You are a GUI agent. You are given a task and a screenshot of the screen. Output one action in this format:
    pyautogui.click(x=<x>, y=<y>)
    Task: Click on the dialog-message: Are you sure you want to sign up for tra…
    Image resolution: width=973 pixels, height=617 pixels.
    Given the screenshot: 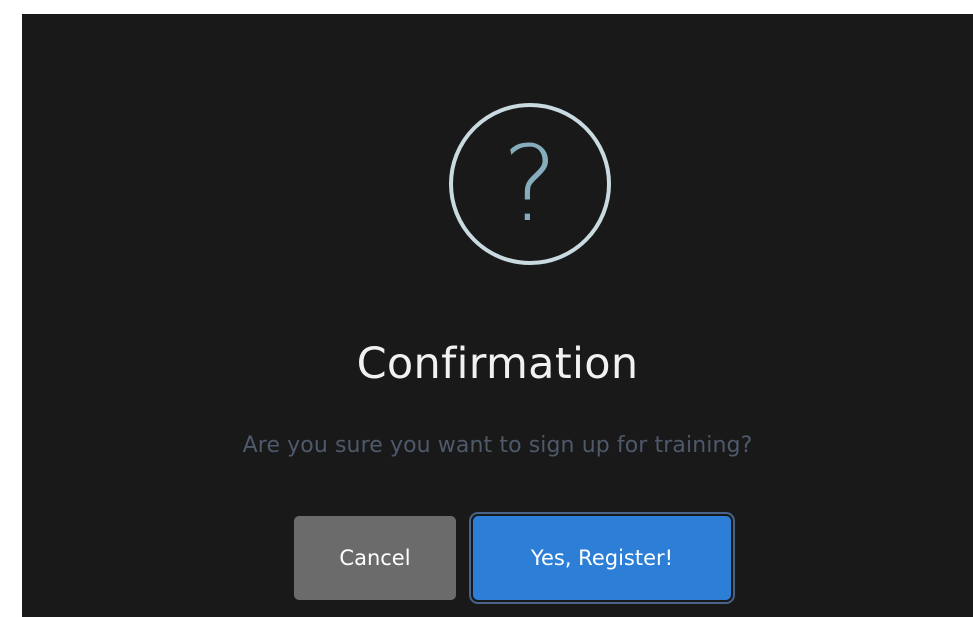 What is the action you would take?
    pyautogui.click(x=497, y=445)
    